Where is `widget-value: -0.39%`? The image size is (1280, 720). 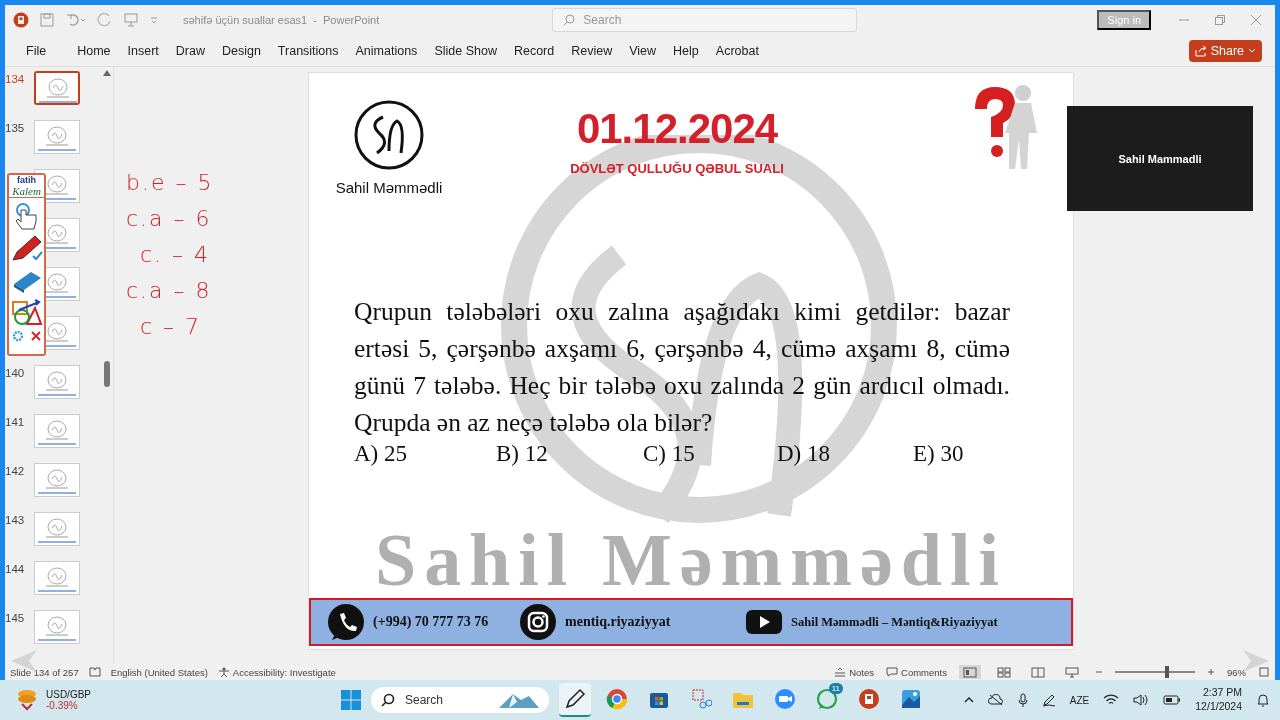 widget-value: -0.39% is located at coordinates (62, 705).